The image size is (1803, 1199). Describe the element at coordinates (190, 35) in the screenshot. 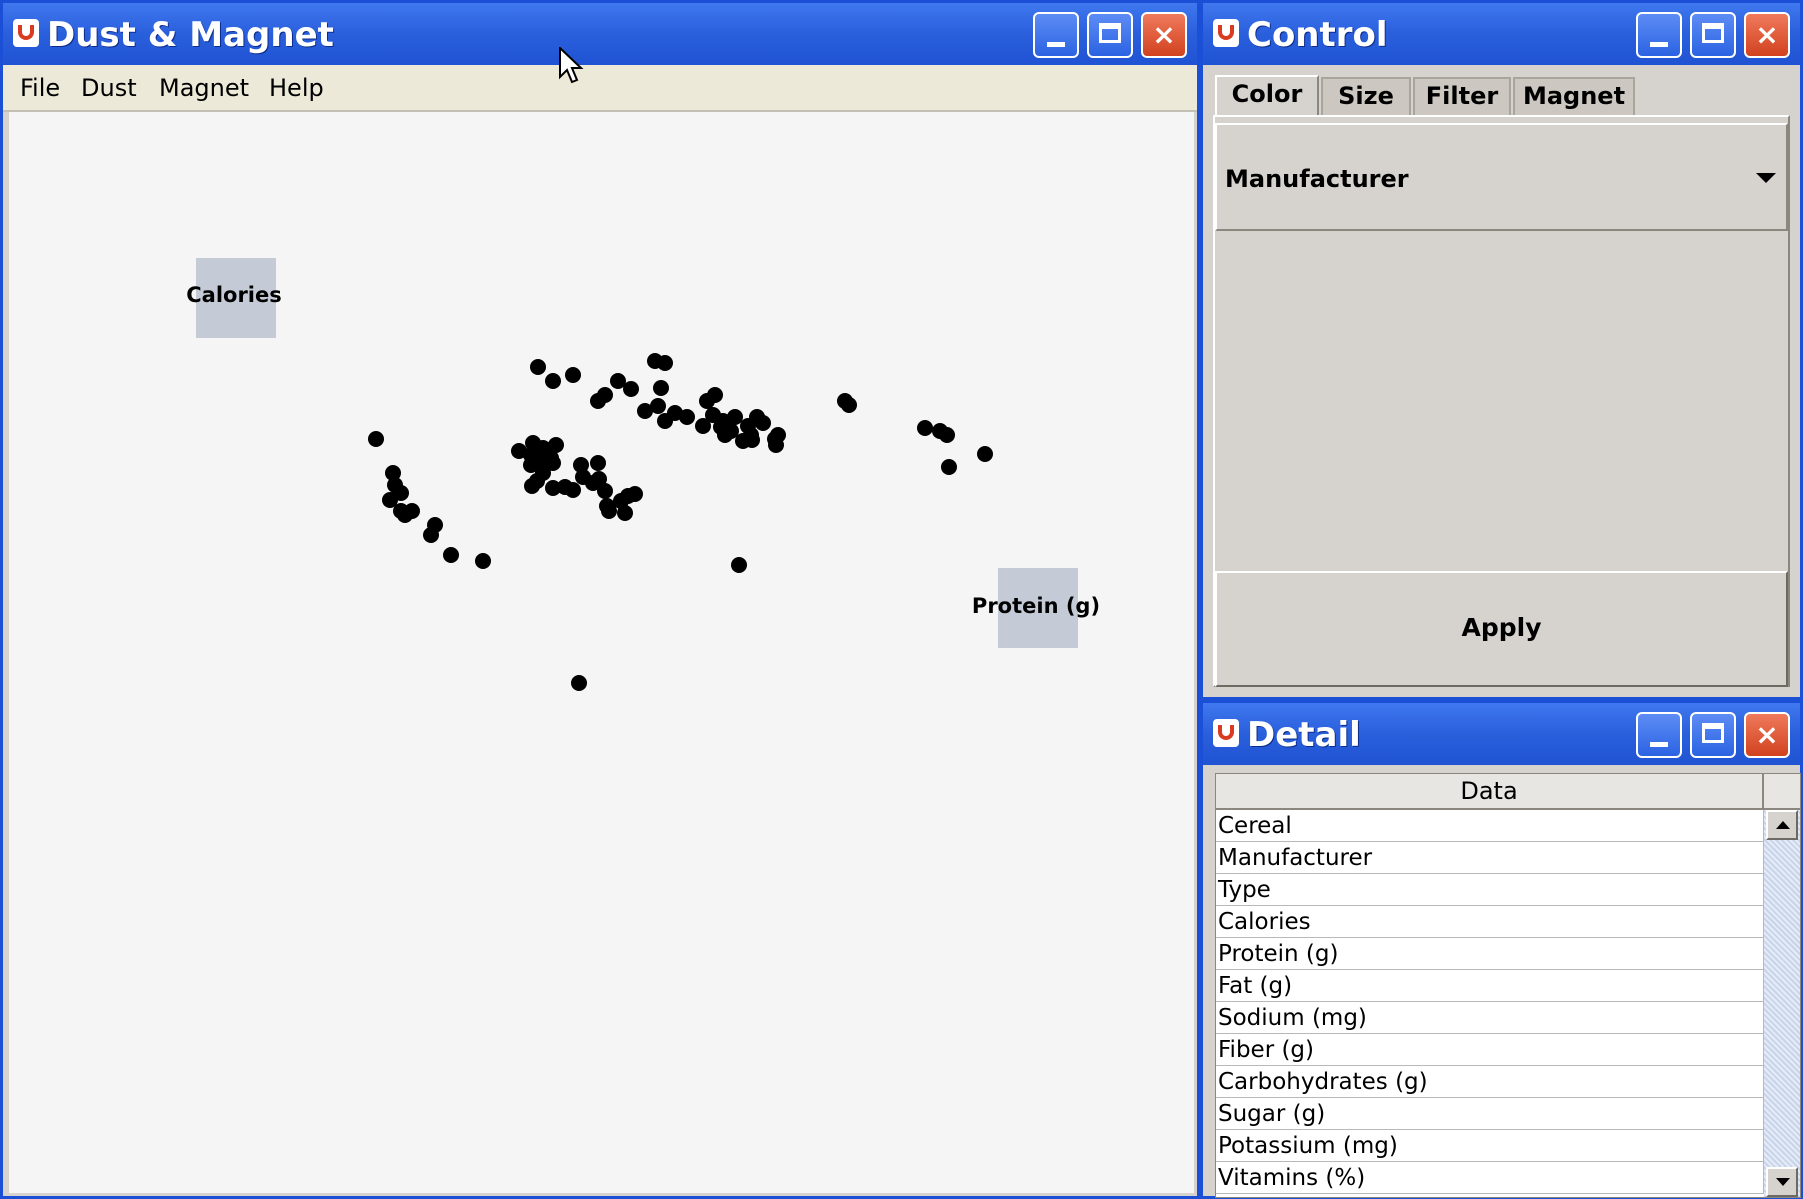

I see `main-window-title: Dust & Magnet` at that location.